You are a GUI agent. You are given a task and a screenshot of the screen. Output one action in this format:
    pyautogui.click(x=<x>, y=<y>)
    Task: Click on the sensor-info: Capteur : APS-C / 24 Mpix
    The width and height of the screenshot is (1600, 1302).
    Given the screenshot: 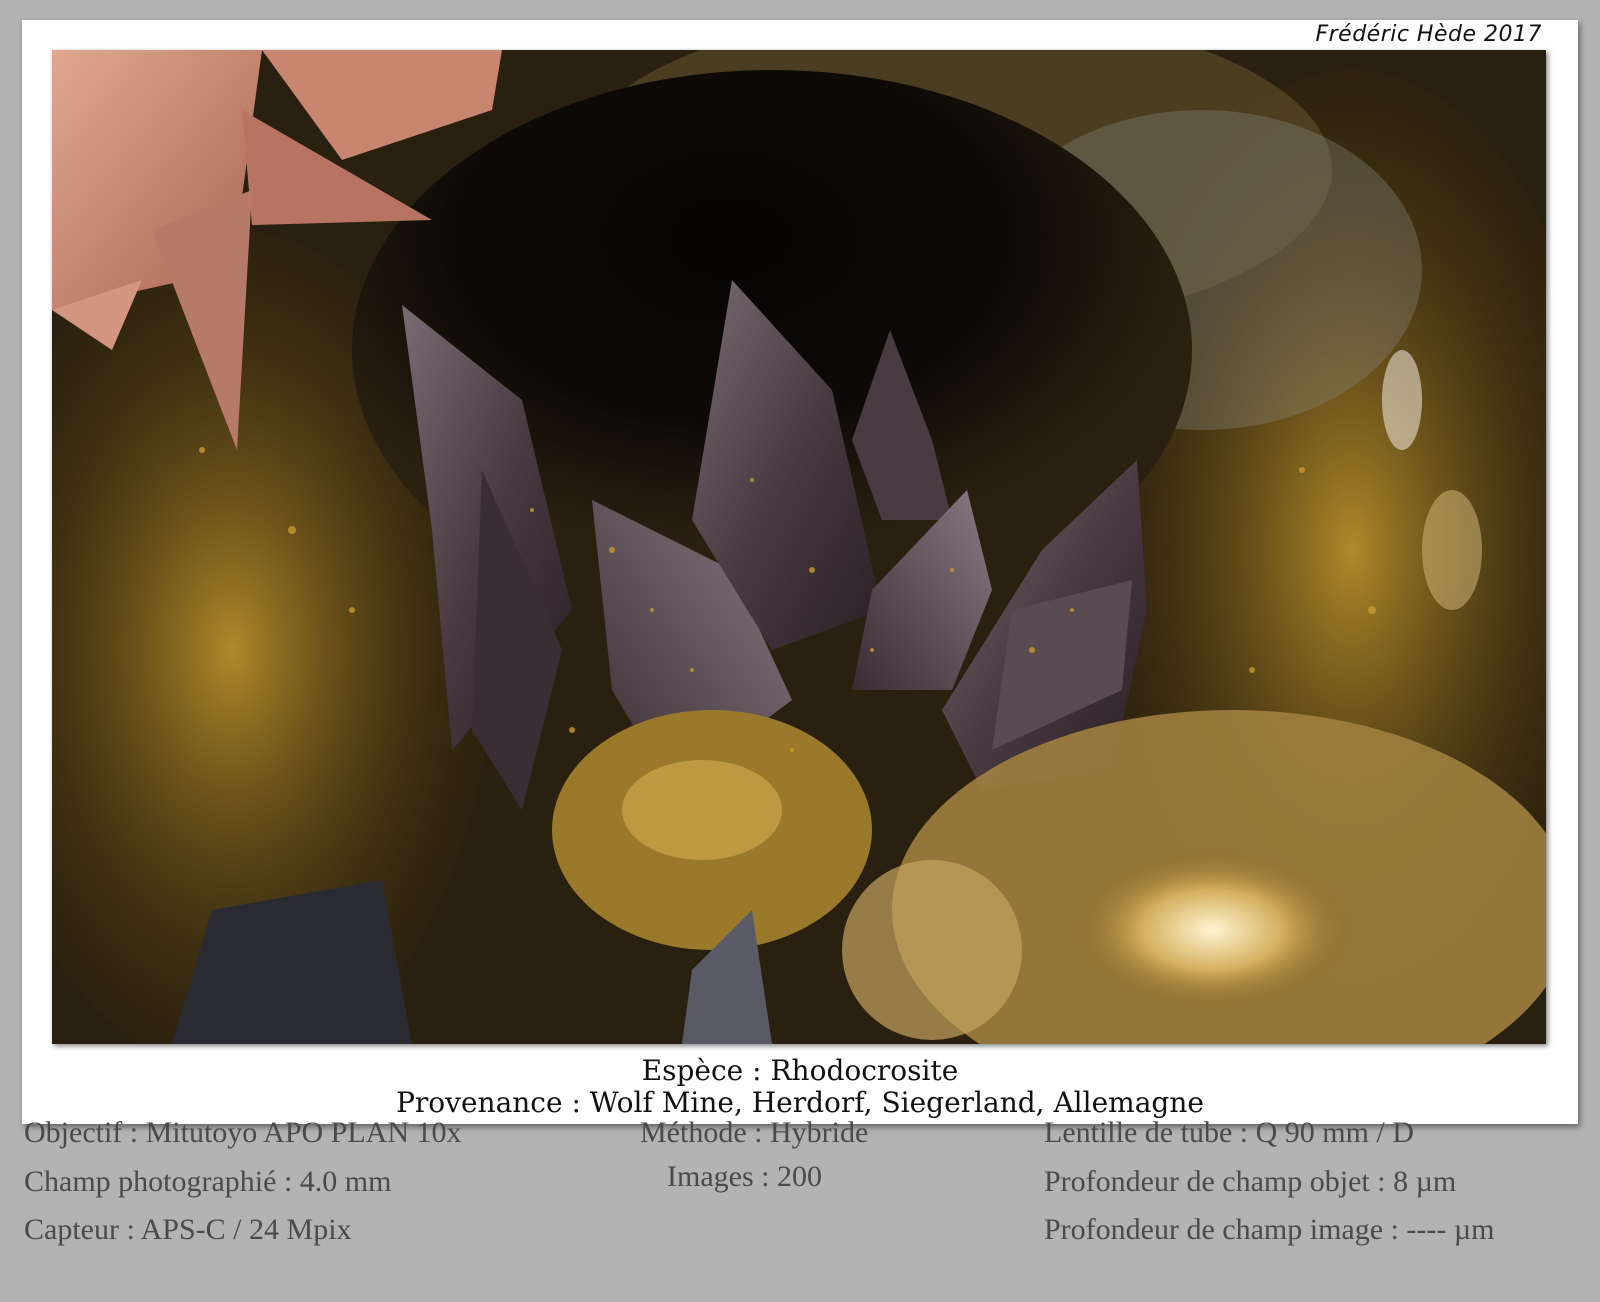 What is the action you would take?
    pyautogui.click(x=188, y=1229)
    